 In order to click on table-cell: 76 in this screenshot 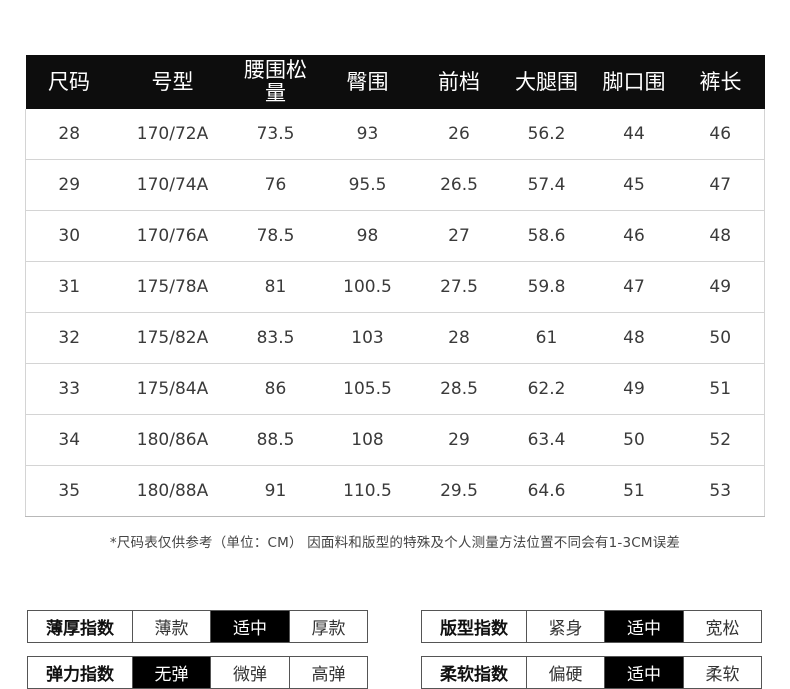, I will do `click(275, 185)`.